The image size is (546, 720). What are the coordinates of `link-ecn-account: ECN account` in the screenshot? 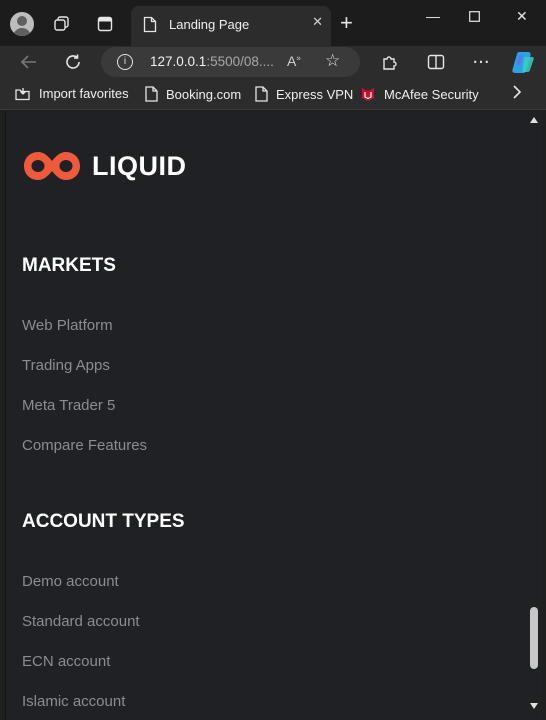 It's located at (66, 661).